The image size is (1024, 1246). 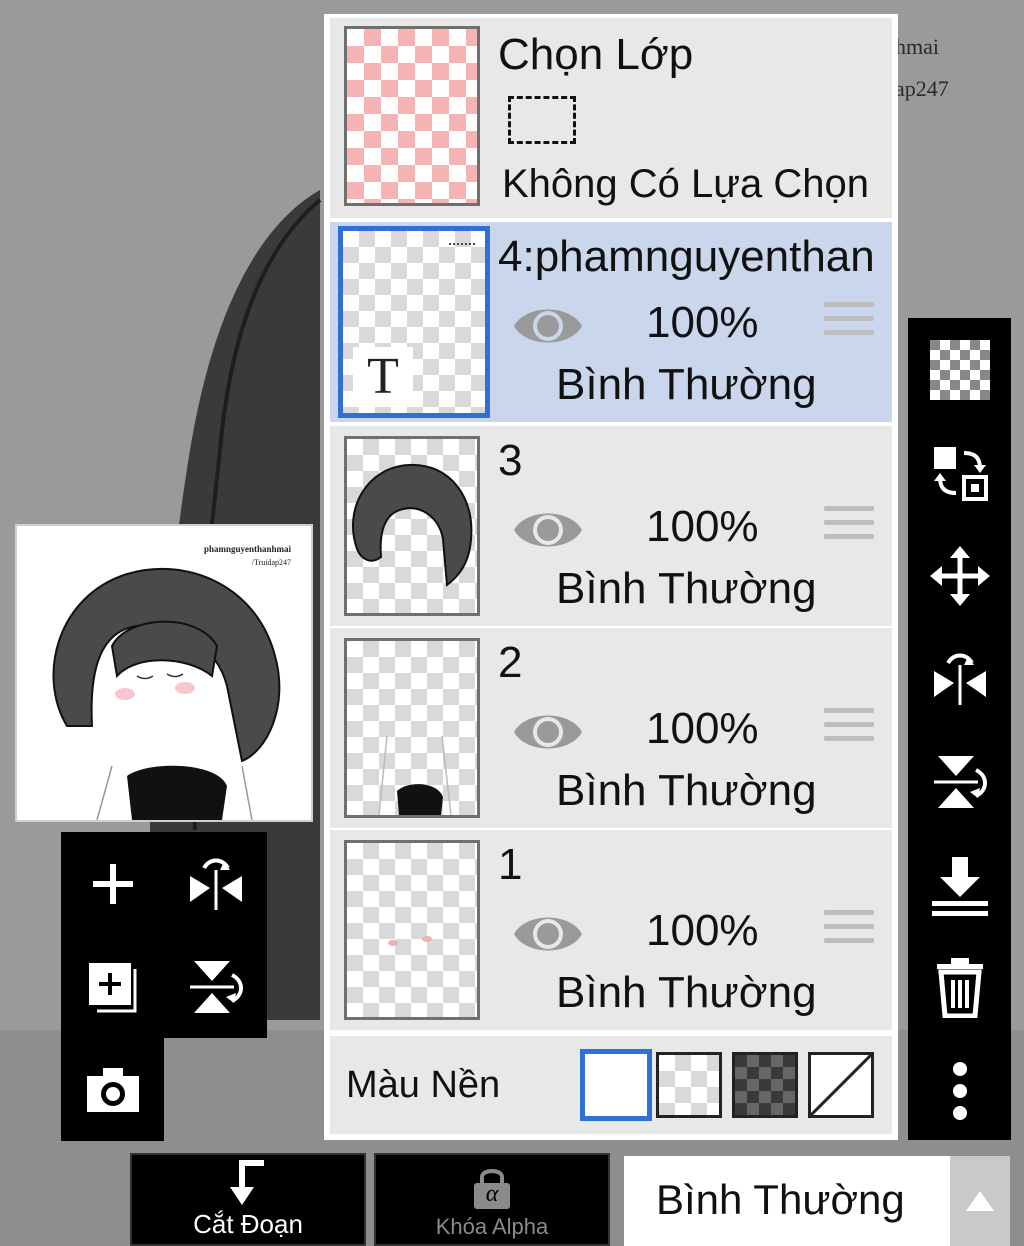 I want to click on diagonal-slash-icon, so click(x=841, y=1085).